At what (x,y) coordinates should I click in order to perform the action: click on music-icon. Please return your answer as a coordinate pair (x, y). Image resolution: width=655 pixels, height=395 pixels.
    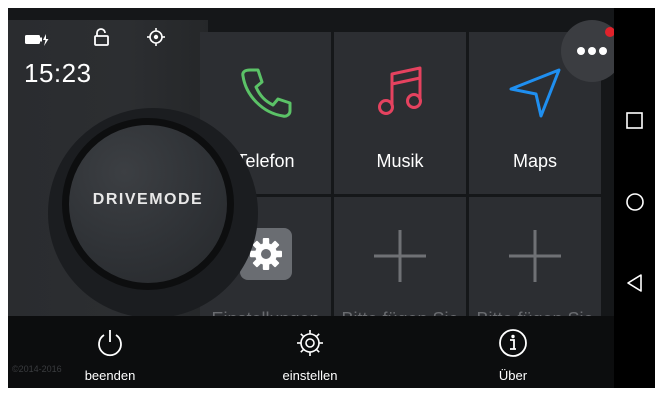
    Looking at the image, I should click on (400, 94).